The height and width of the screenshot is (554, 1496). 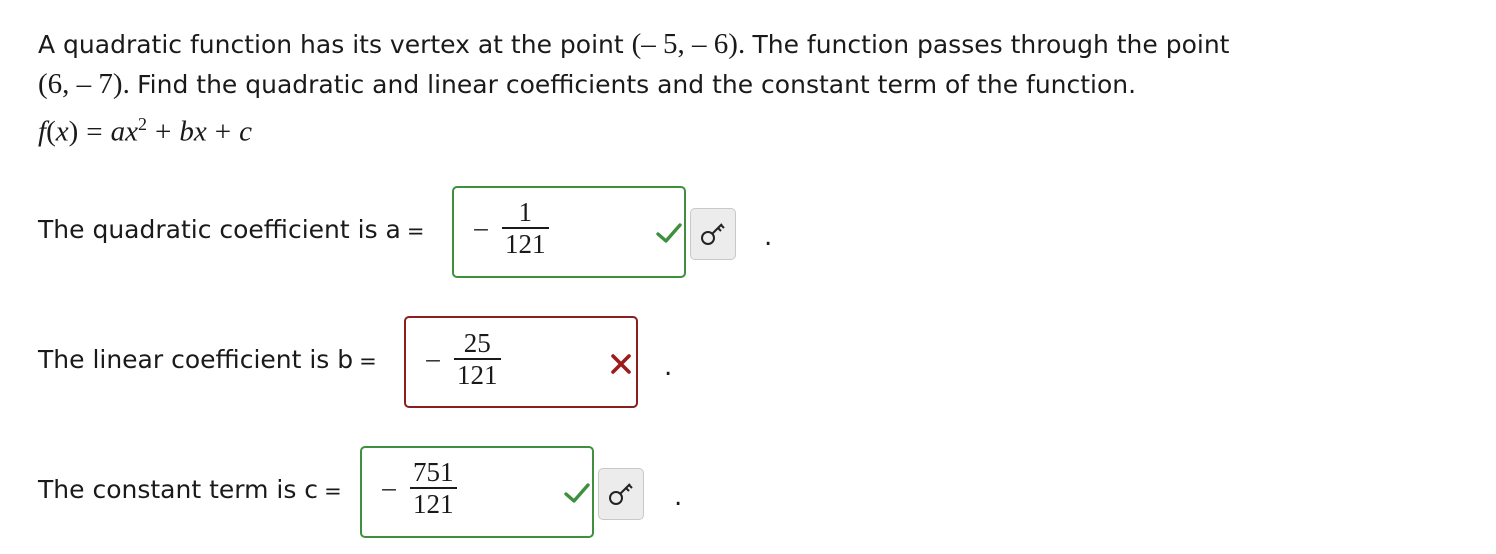 What do you see at coordinates (621, 364) in the screenshot?
I see `x-mark-icon` at bounding box center [621, 364].